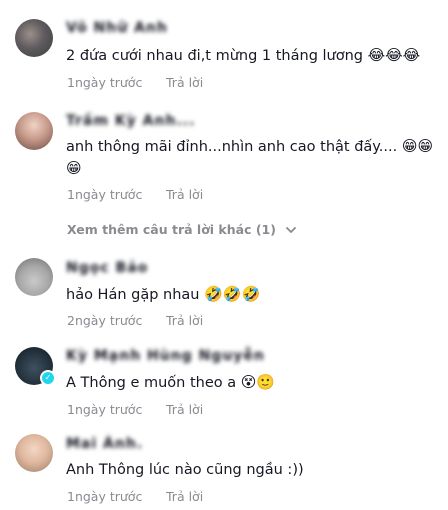  Describe the element at coordinates (107, 268) in the screenshot. I see `comment-username: Ngọc Bảo` at that location.